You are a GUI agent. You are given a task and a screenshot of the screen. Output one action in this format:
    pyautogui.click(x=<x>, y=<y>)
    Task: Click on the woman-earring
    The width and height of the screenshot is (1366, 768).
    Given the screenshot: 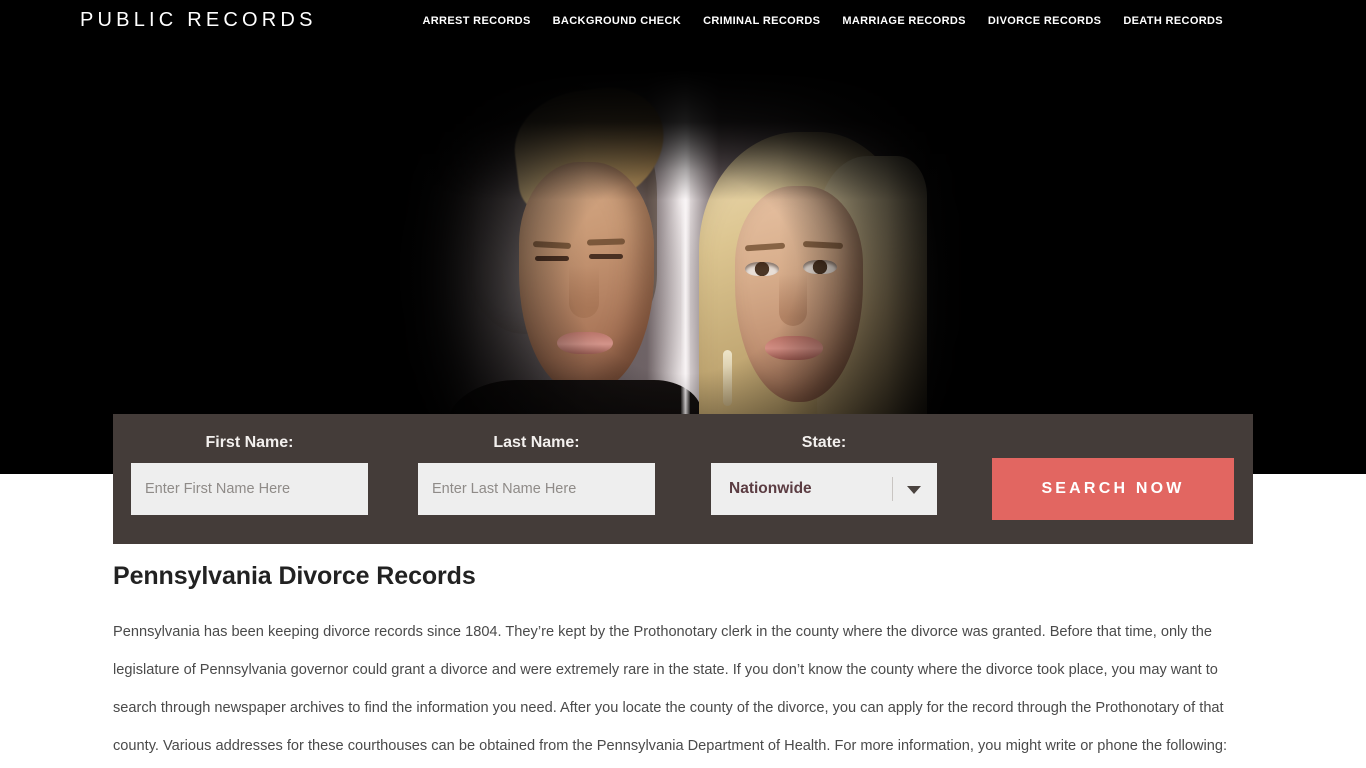 What is the action you would take?
    pyautogui.click(x=727, y=378)
    